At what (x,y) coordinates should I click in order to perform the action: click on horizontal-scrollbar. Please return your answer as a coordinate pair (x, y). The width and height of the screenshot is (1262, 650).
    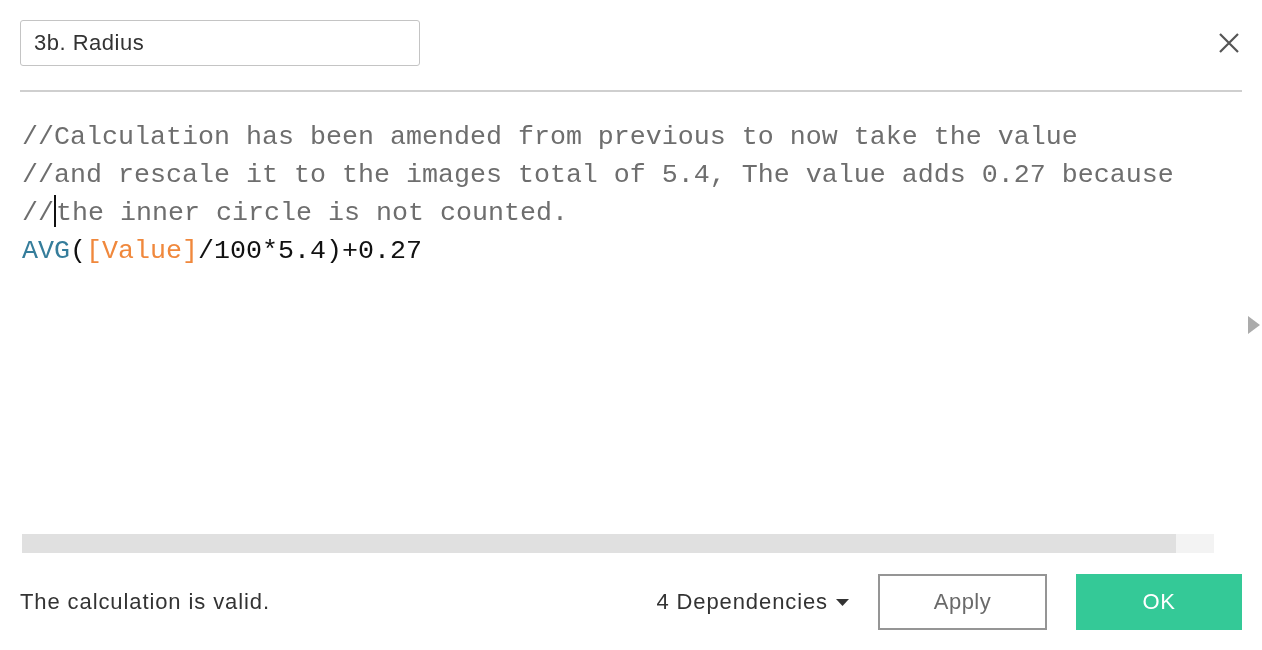
    Looking at the image, I should click on (618, 543).